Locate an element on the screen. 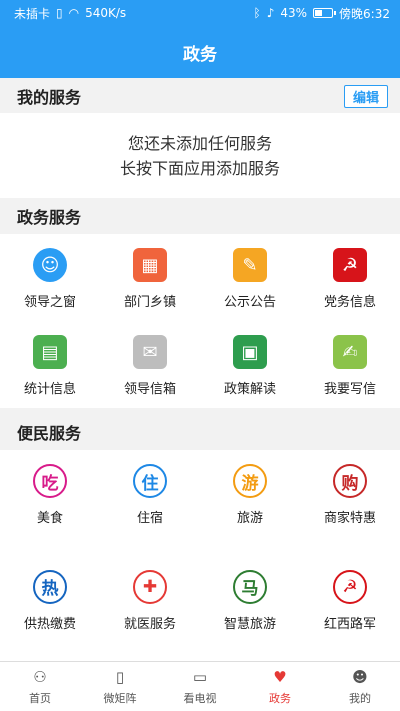 This screenshot has height=711, width=400. service-label: 统计信息 is located at coordinates (49, 389).